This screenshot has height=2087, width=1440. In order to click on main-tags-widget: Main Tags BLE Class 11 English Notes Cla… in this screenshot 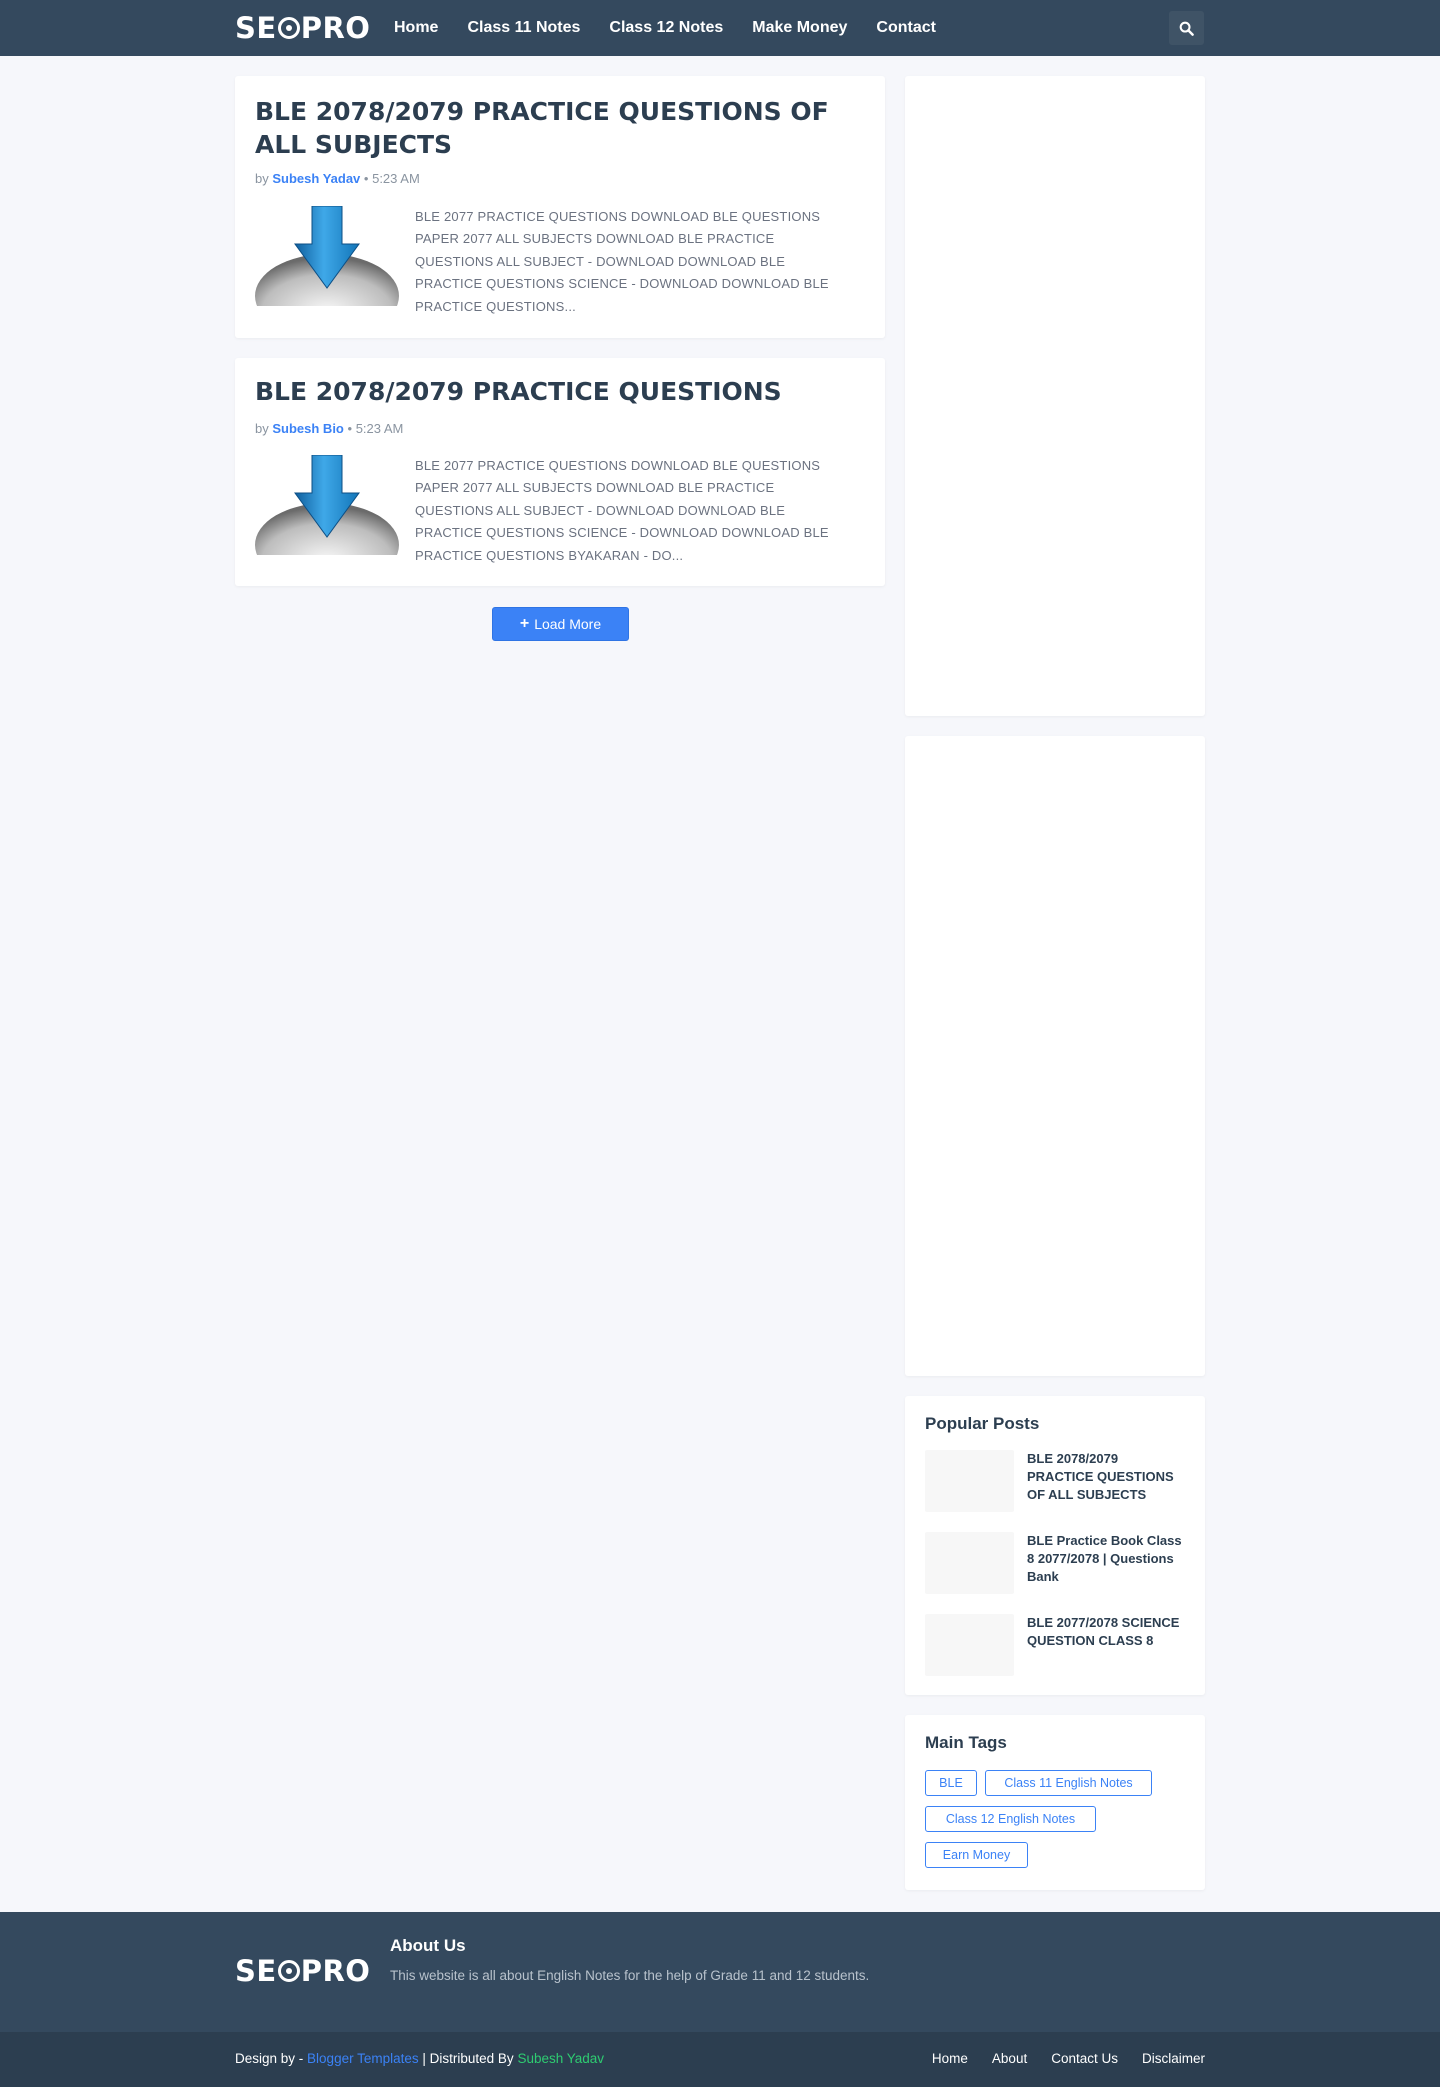, I will do `click(1055, 1802)`.